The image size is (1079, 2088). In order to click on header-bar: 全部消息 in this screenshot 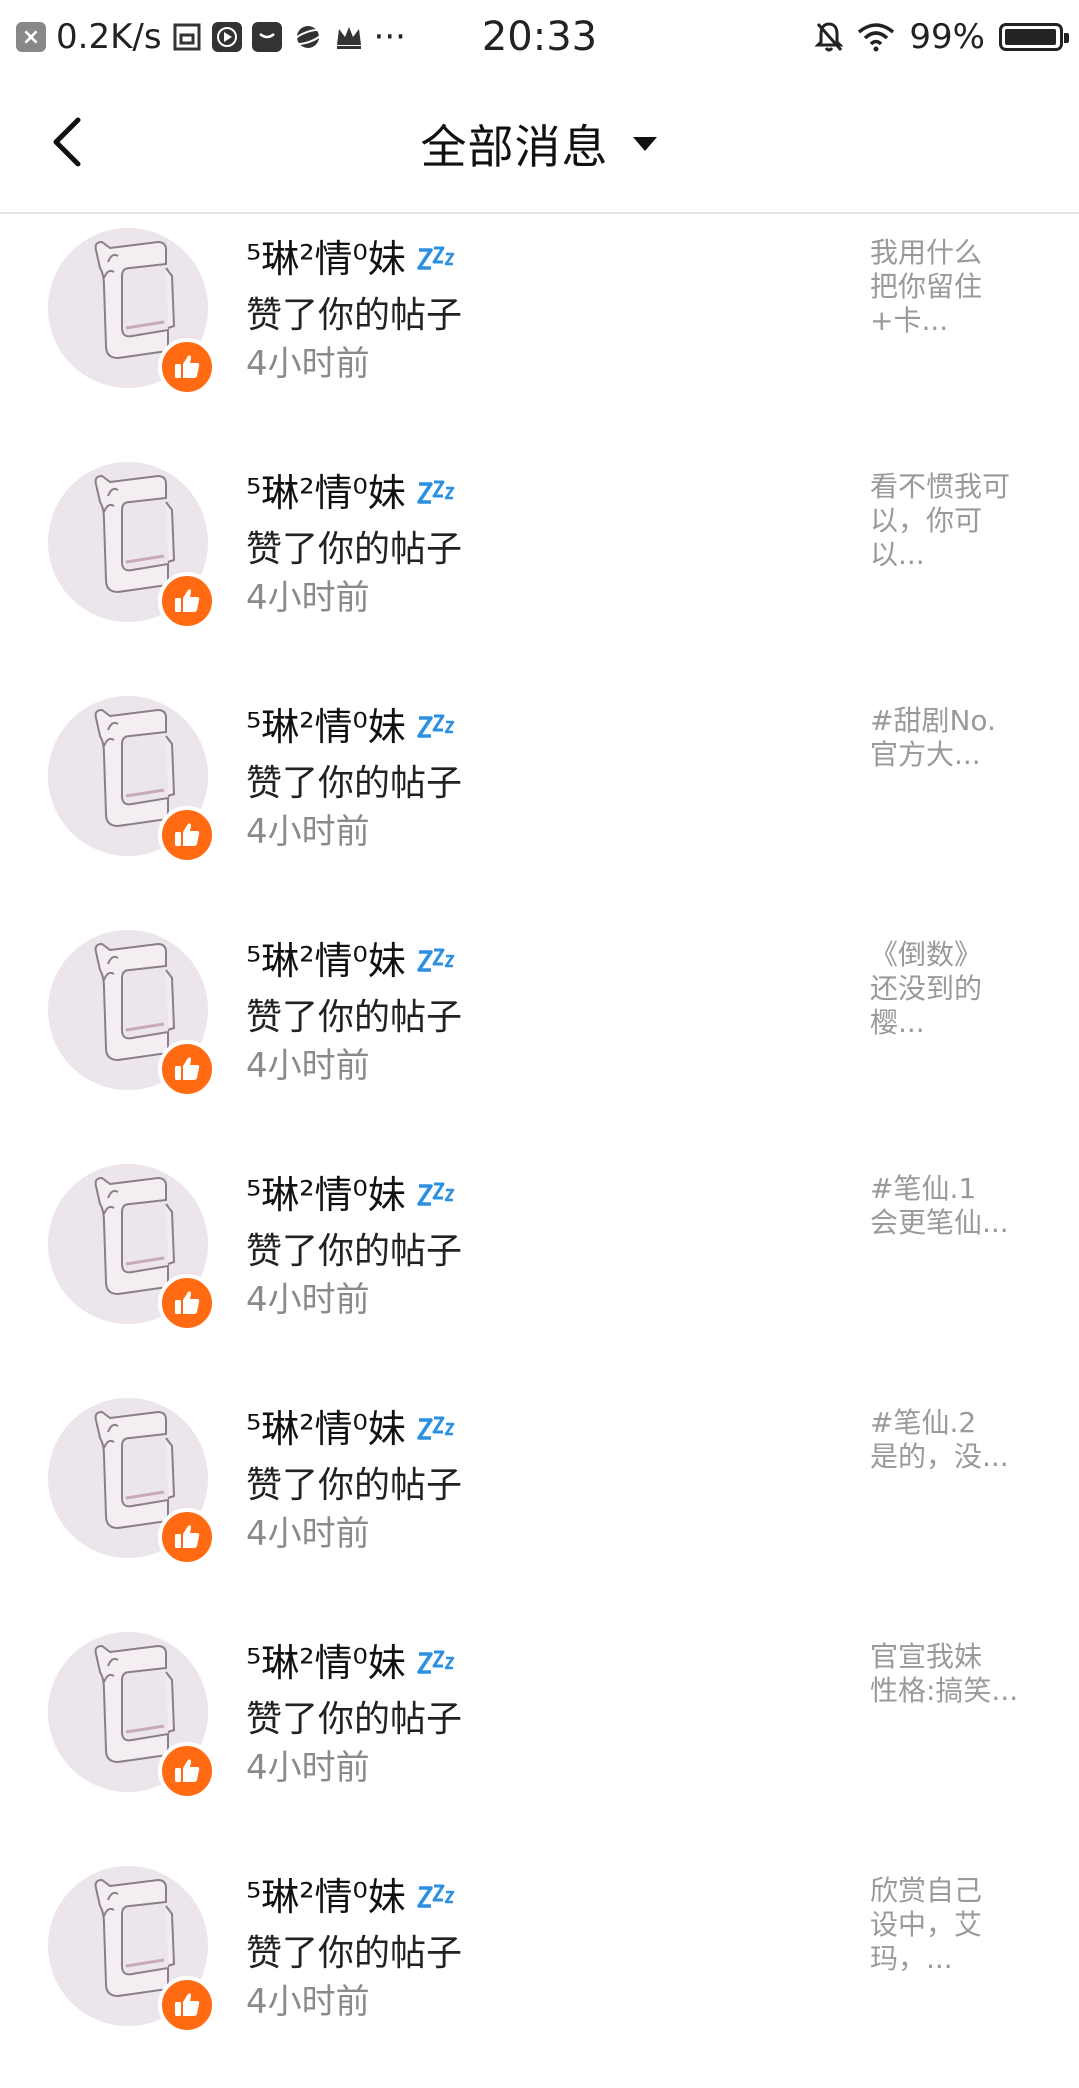, I will do `click(539, 144)`.